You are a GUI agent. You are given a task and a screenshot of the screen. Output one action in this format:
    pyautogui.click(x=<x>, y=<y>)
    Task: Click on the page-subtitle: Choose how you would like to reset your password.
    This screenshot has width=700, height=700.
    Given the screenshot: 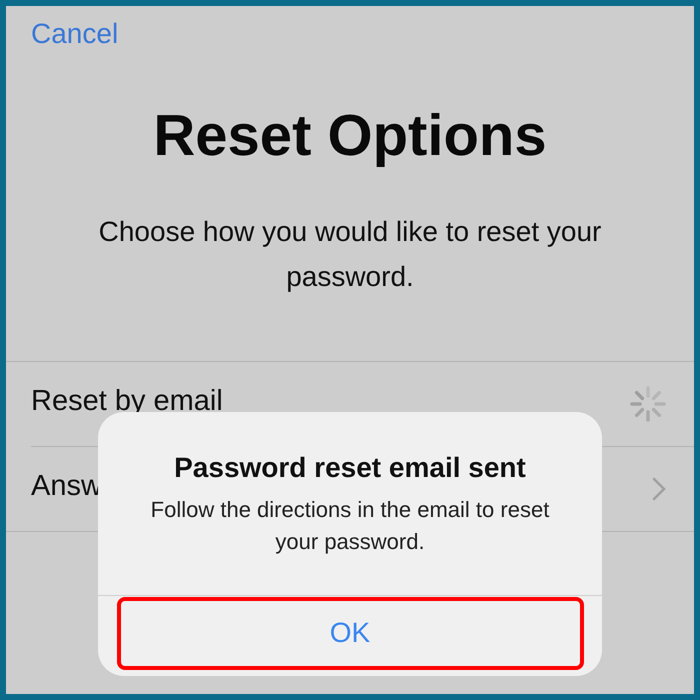 What is the action you would take?
    pyautogui.click(x=350, y=254)
    